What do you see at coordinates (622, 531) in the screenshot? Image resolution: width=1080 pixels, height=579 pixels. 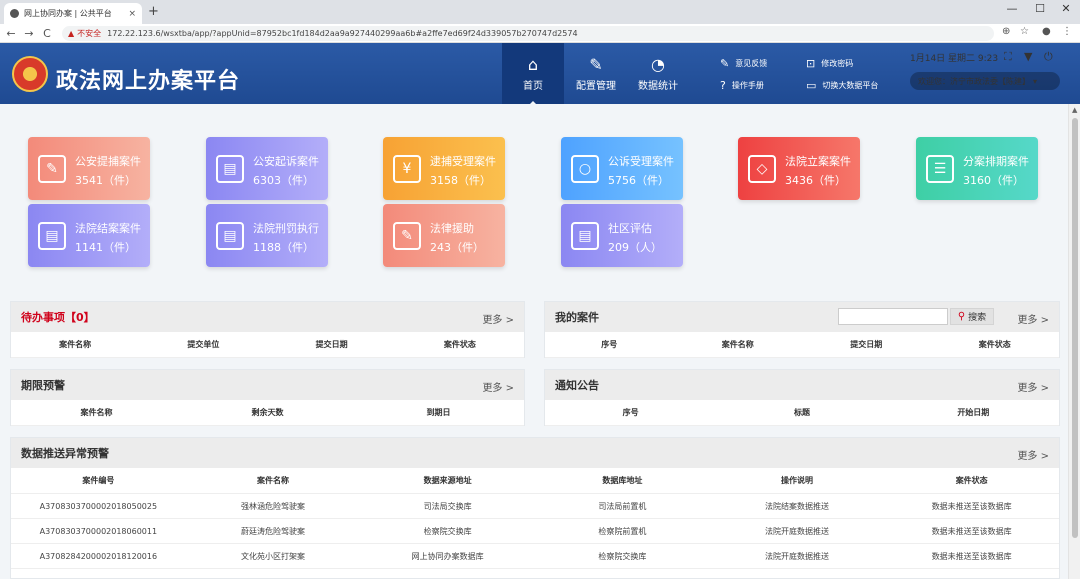 I see `table-cell: 检察院前置机` at bounding box center [622, 531].